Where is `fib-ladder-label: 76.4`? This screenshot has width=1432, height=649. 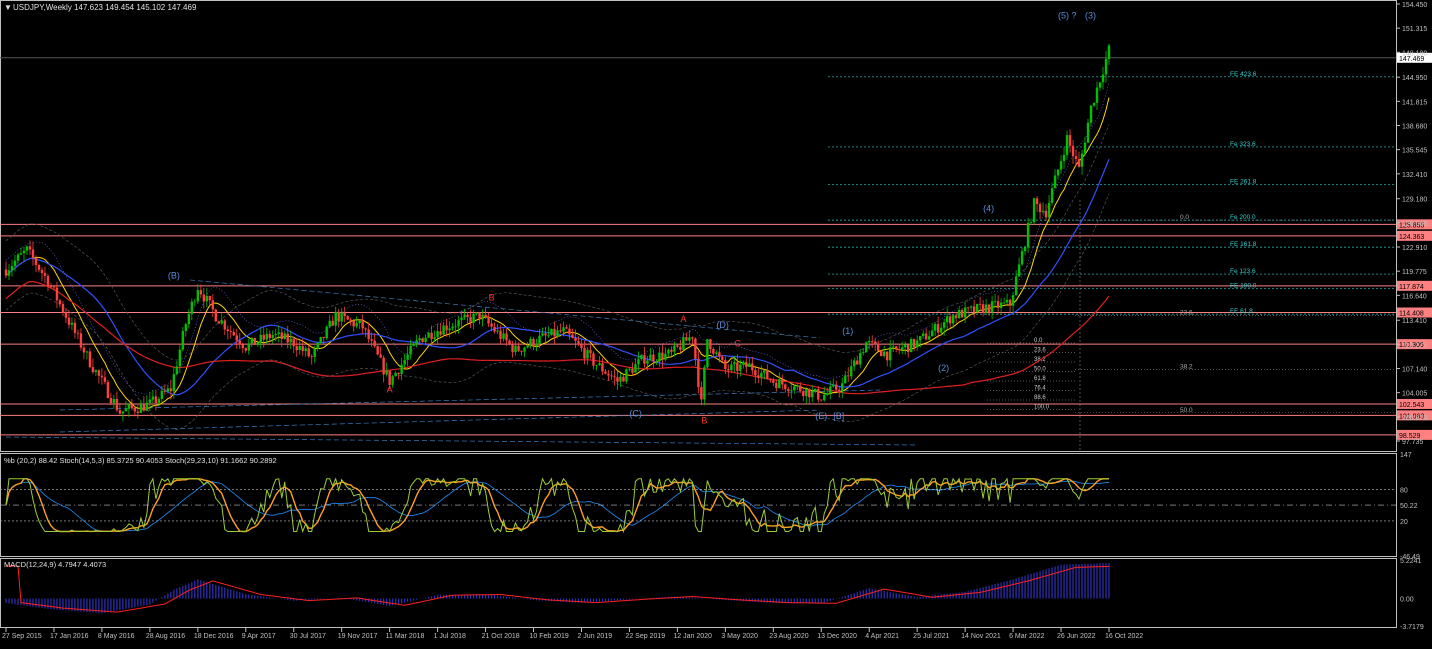 fib-ladder-label: 76.4 is located at coordinates (1040, 389).